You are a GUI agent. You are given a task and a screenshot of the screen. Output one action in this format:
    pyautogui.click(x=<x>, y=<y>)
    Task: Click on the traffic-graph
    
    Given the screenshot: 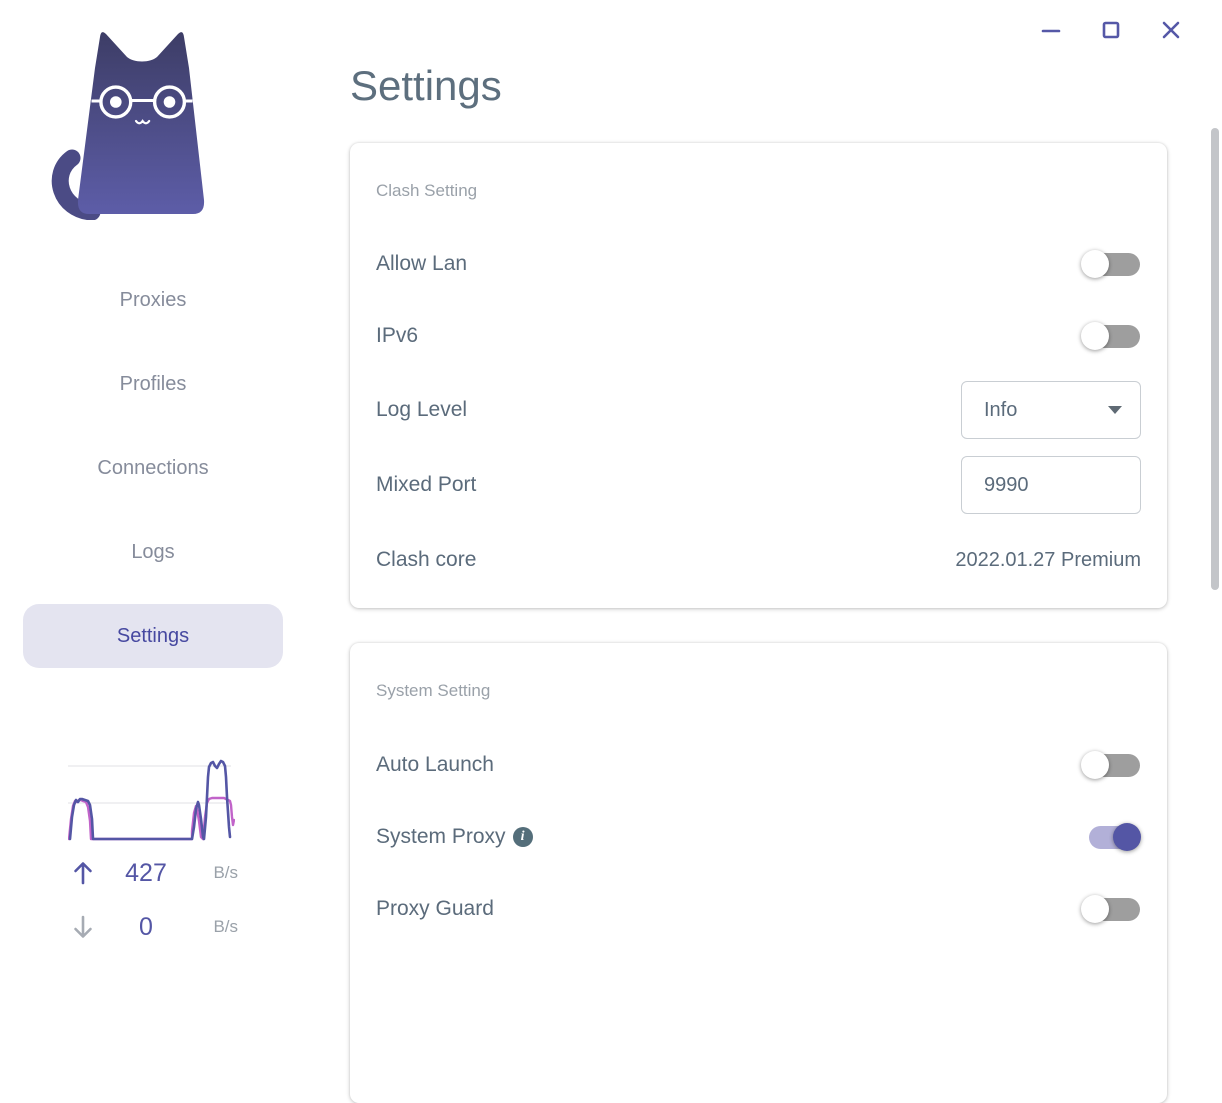 What is the action you would take?
    pyautogui.click(x=151, y=800)
    